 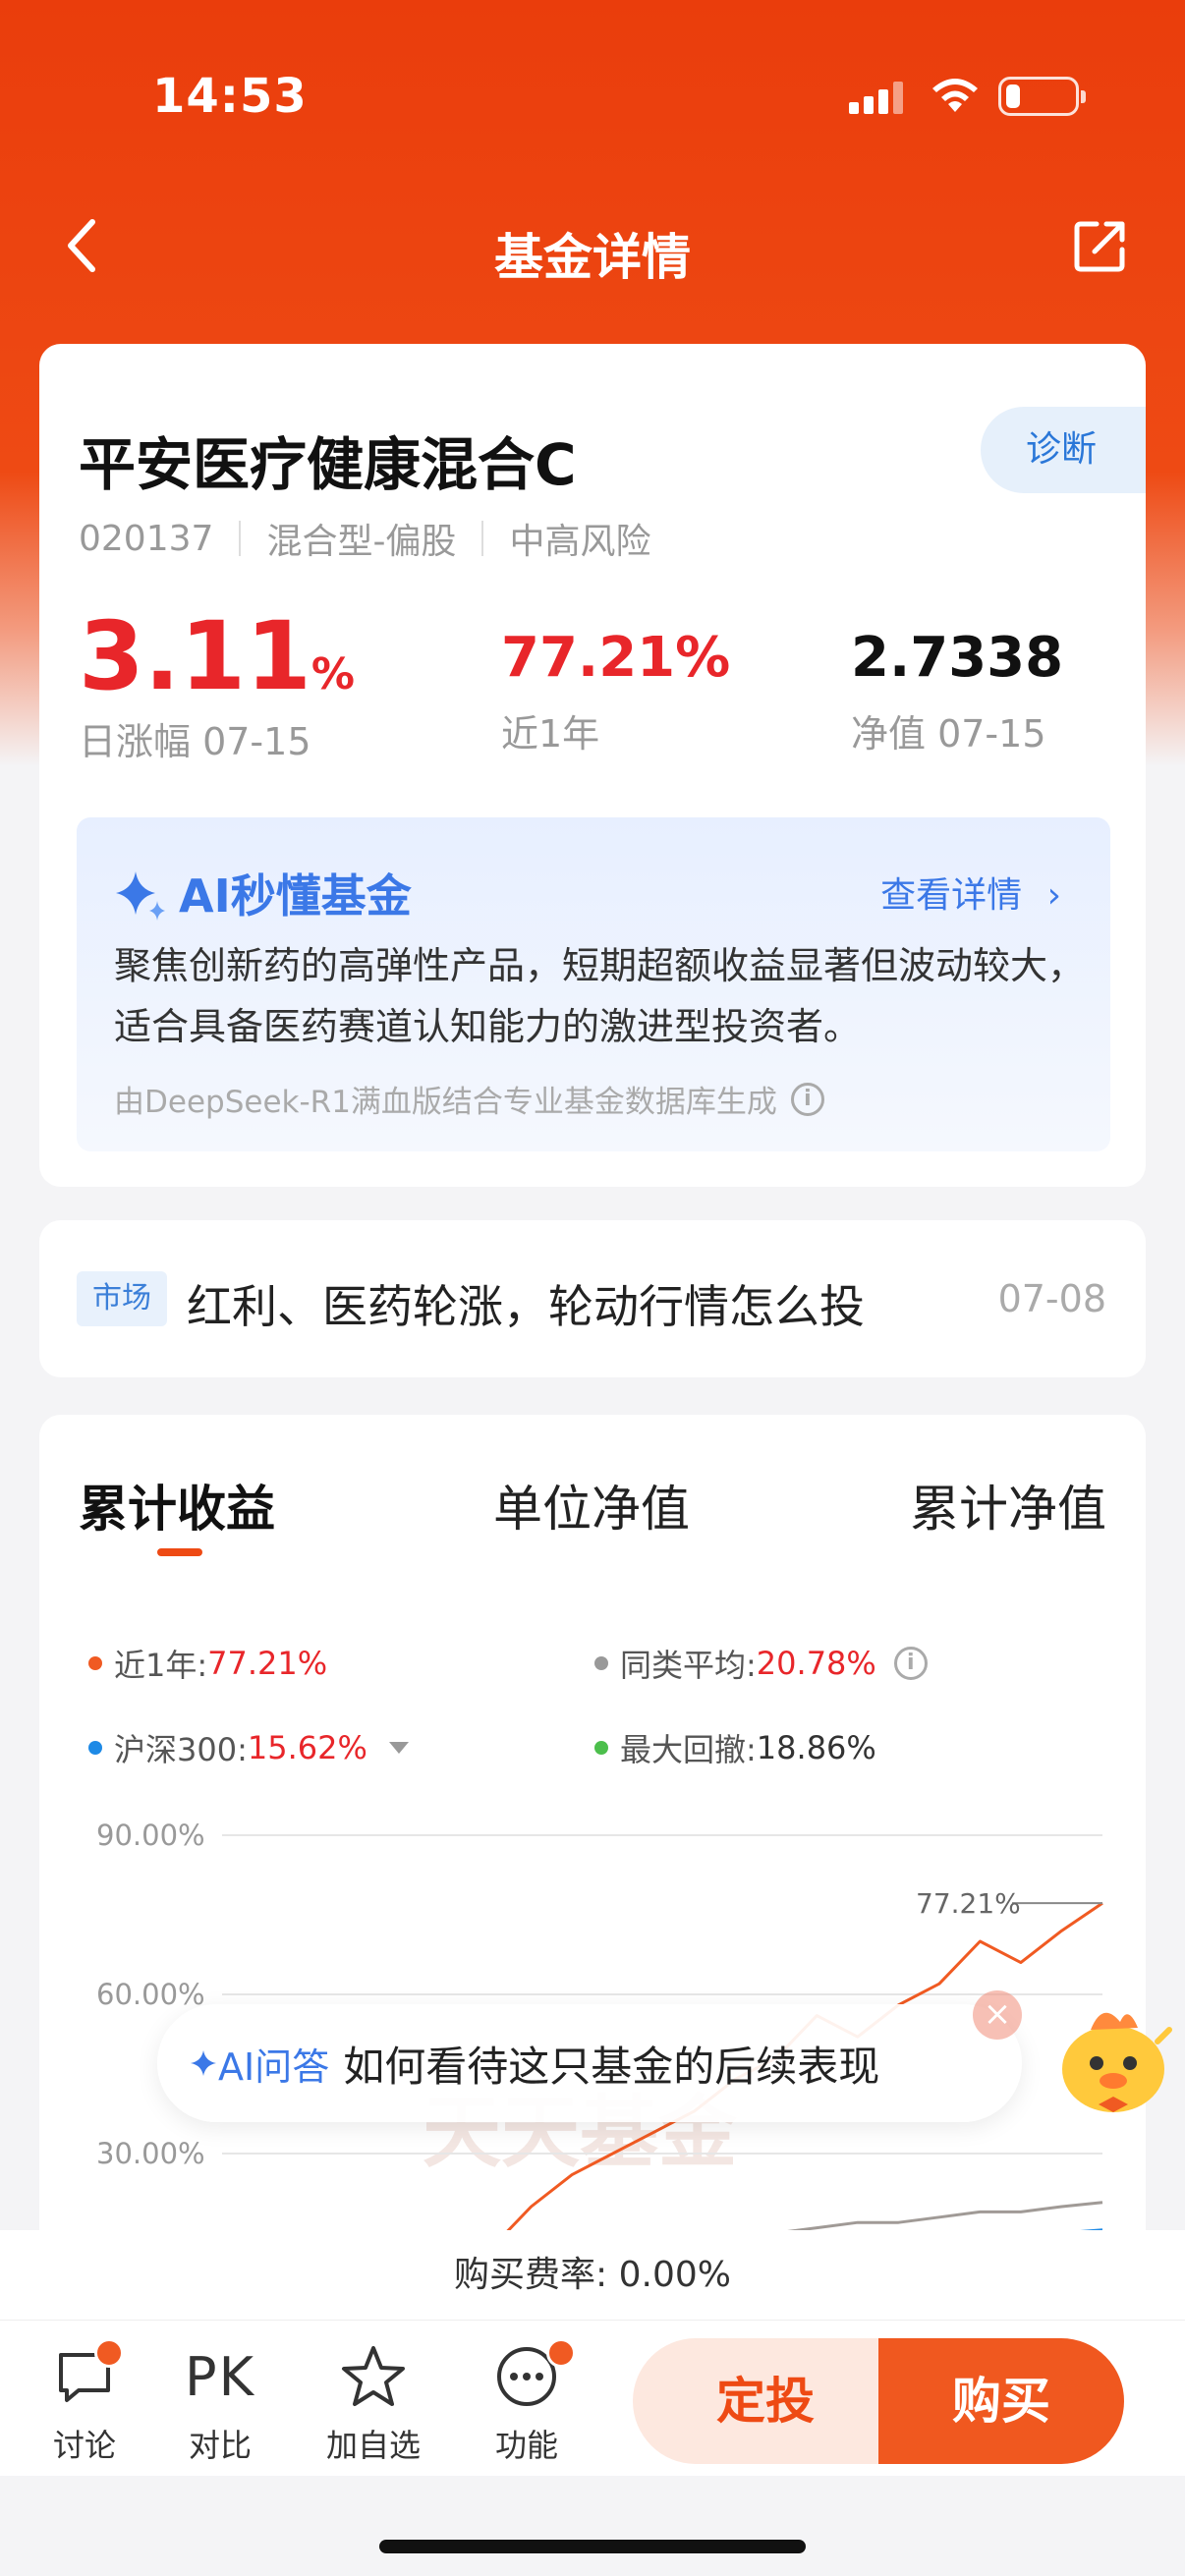 What do you see at coordinates (151, 1994) in the screenshot?
I see `y-tick-label: 60.00%` at bounding box center [151, 1994].